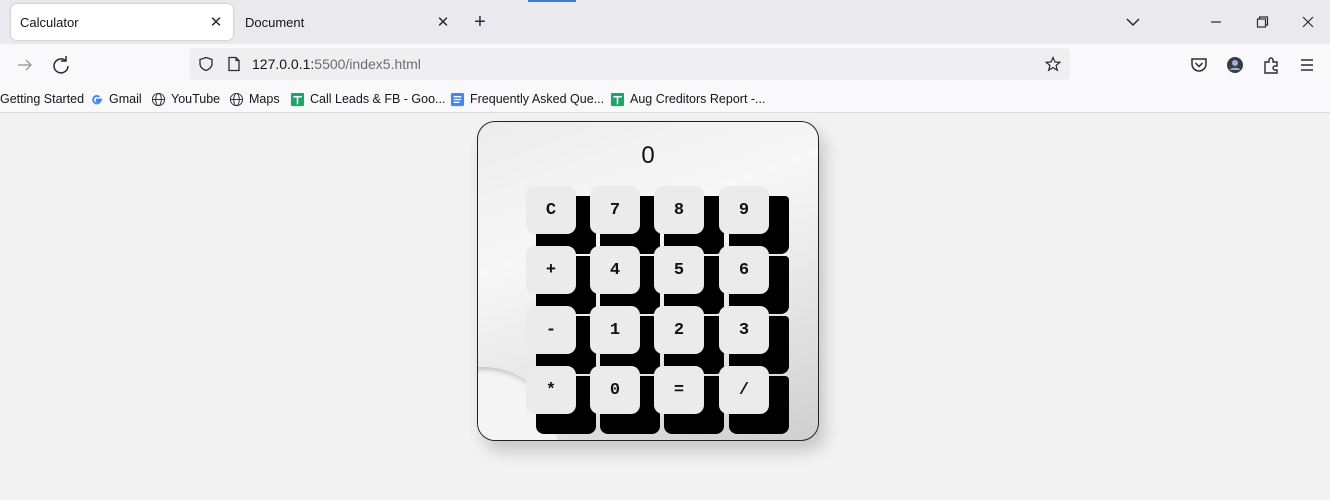  Describe the element at coordinates (1235, 65) in the screenshot. I see `account-avatar-icon` at that location.